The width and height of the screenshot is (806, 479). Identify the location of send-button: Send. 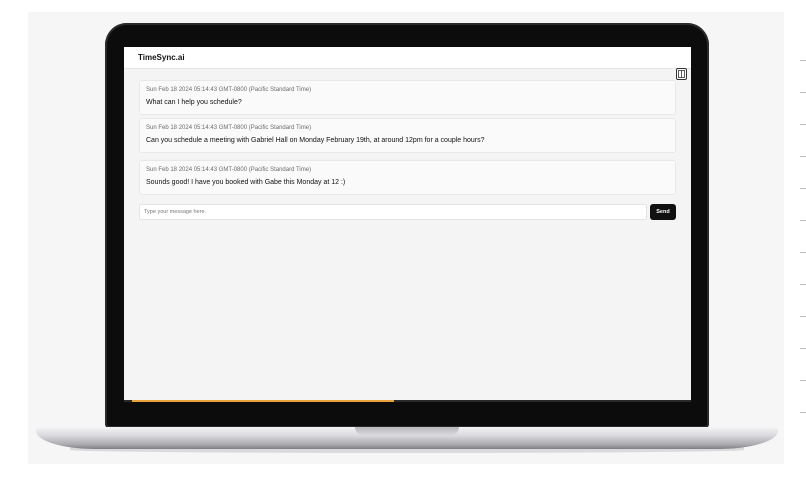
(663, 212).